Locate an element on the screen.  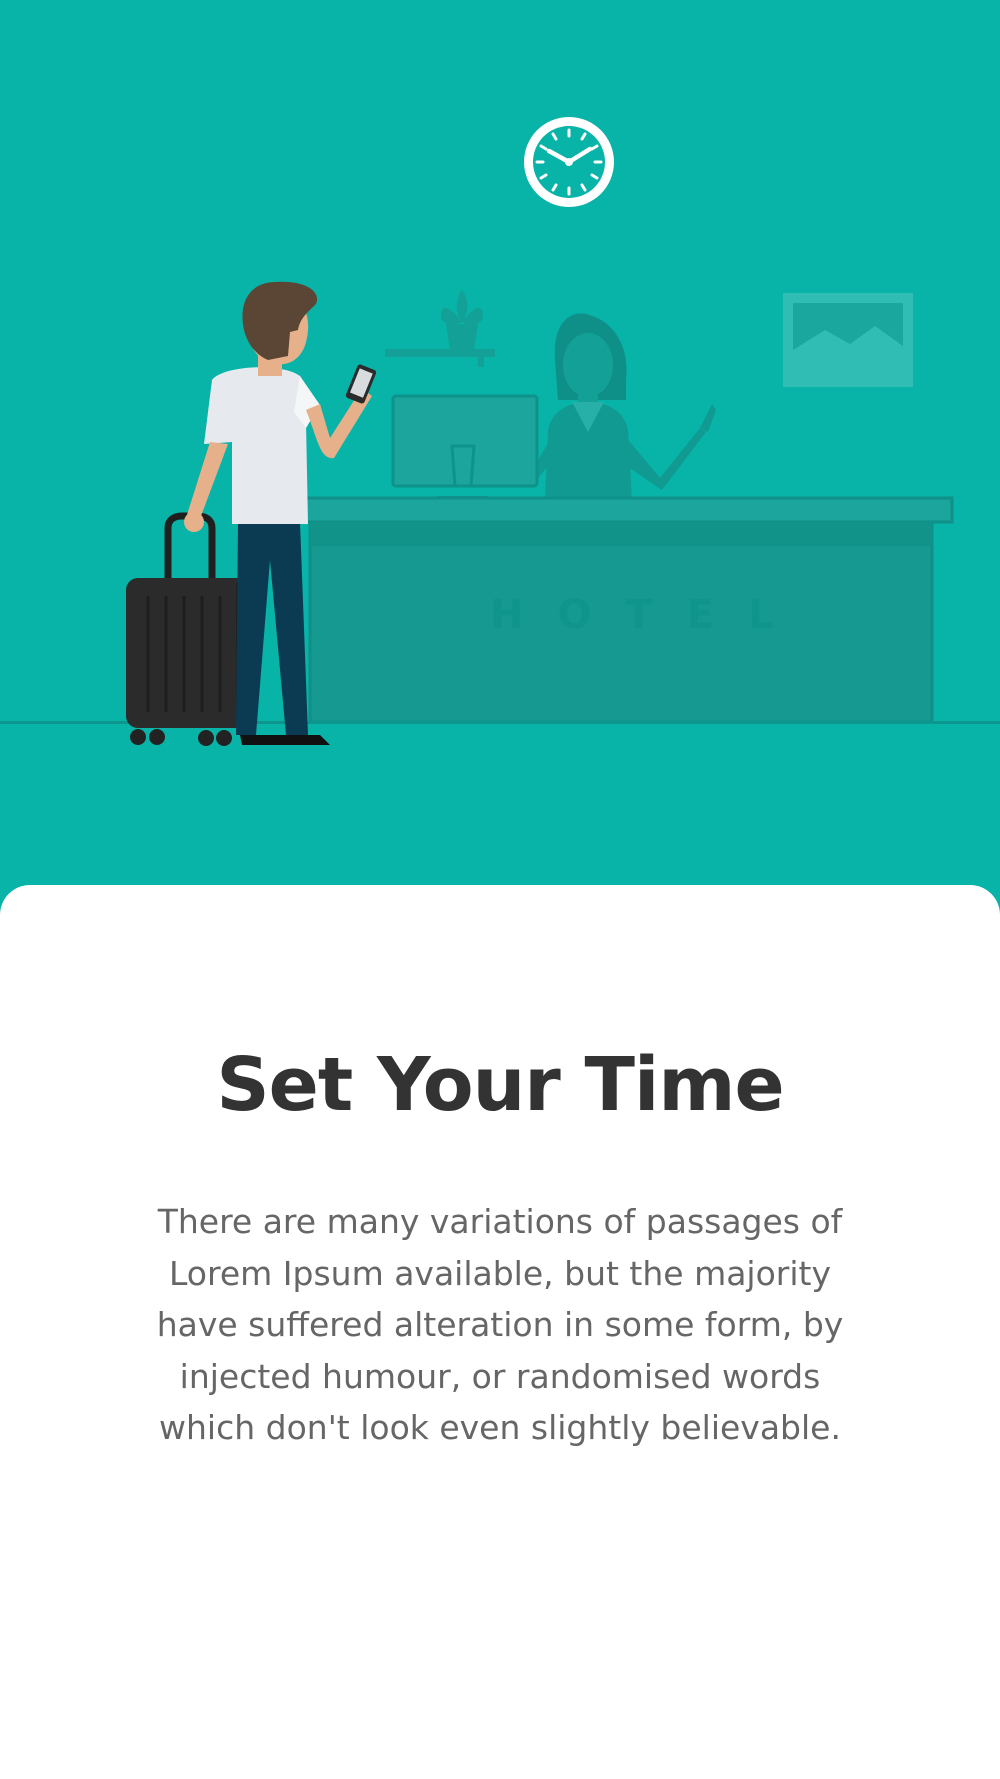
reception-desk: HOTEL is located at coordinates (629, 610).